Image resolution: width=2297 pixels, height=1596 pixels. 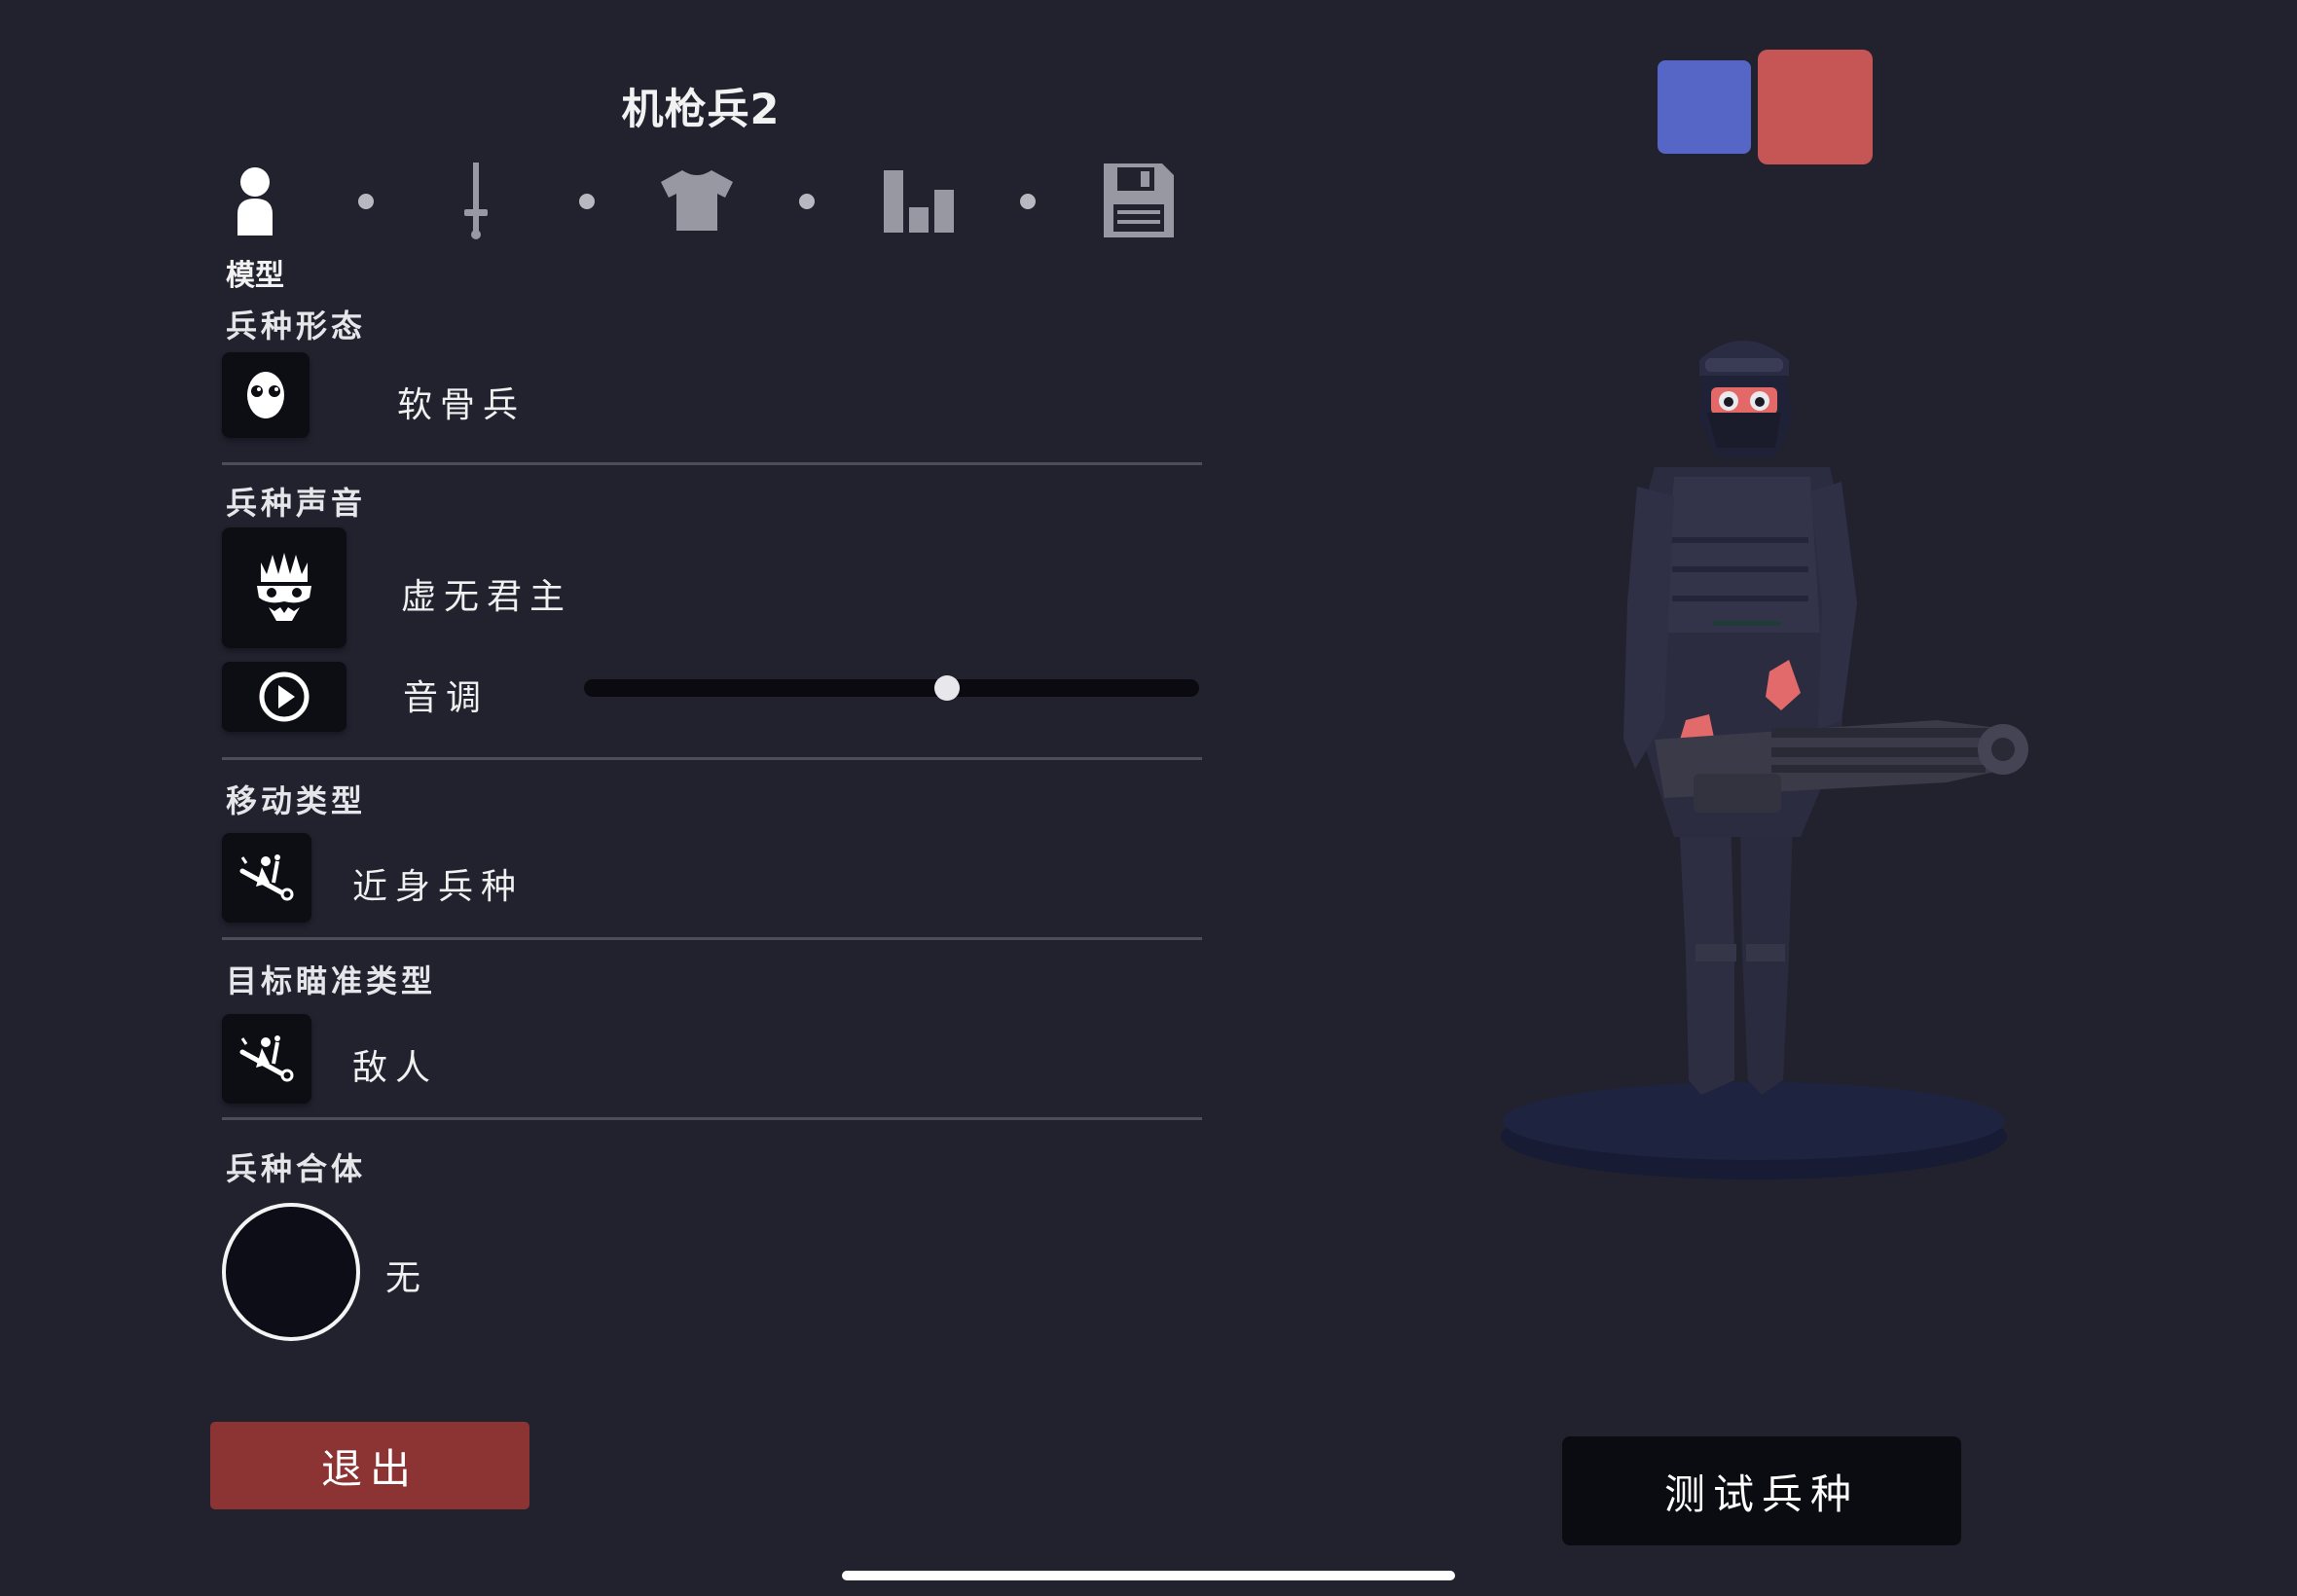 What do you see at coordinates (1815, 107) in the screenshot?
I see `team-red-swatch` at bounding box center [1815, 107].